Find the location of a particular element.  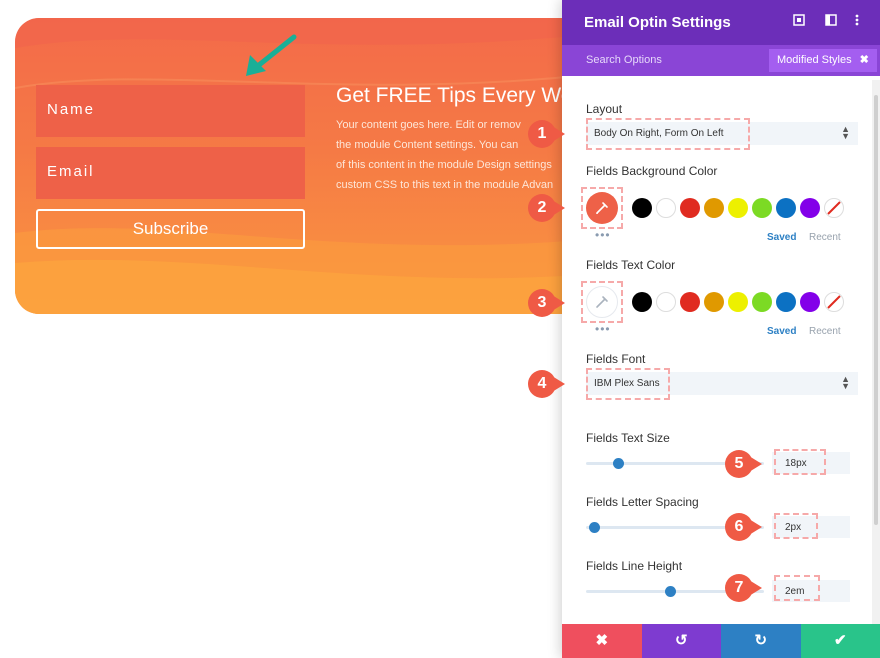

panel-footer: ✖ ↺ ↻ ✔ is located at coordinates (721, 641).